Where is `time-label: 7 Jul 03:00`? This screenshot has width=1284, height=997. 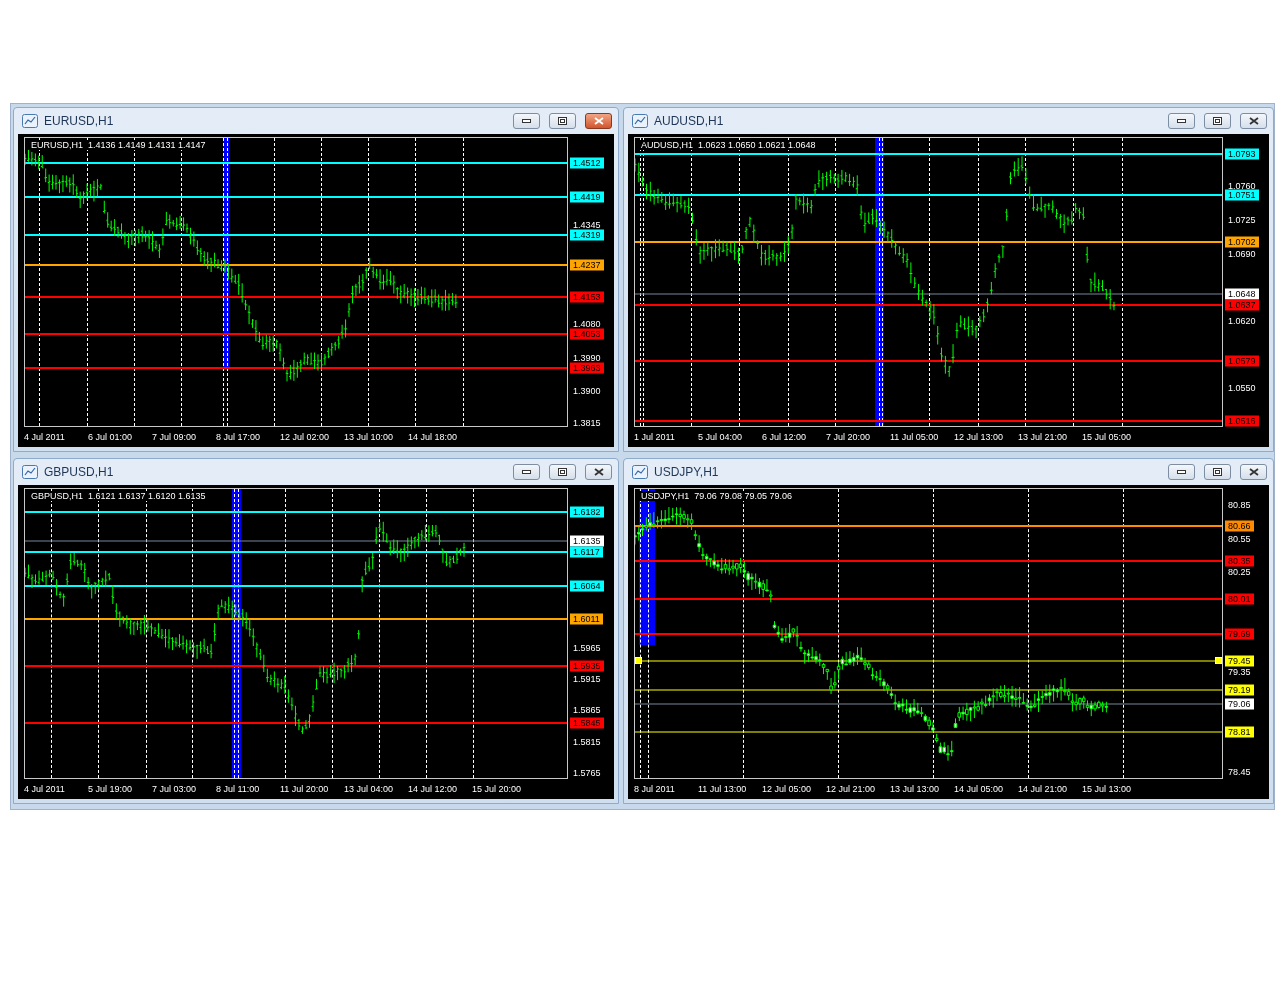
time-label: 7 Jul 03:00 is located at coordinates (175, 789).